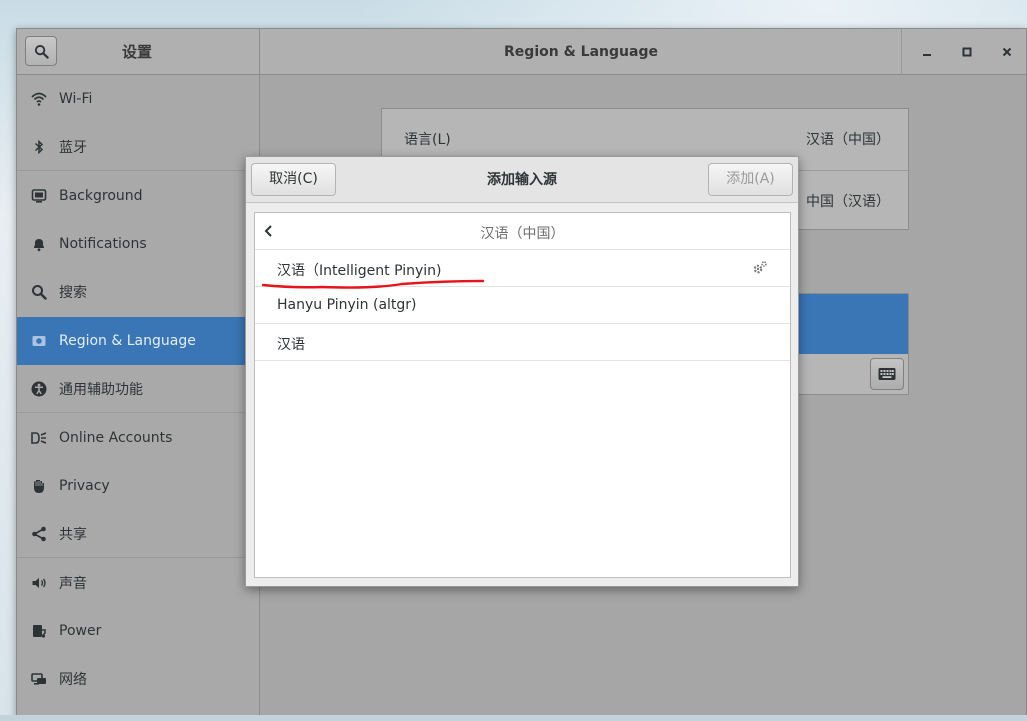 The image size is (1027, 721). Describe the element at coordinates (101, 389) in the screenshot. I see `sidebar-item-label: 通用辅助功能` at that location.